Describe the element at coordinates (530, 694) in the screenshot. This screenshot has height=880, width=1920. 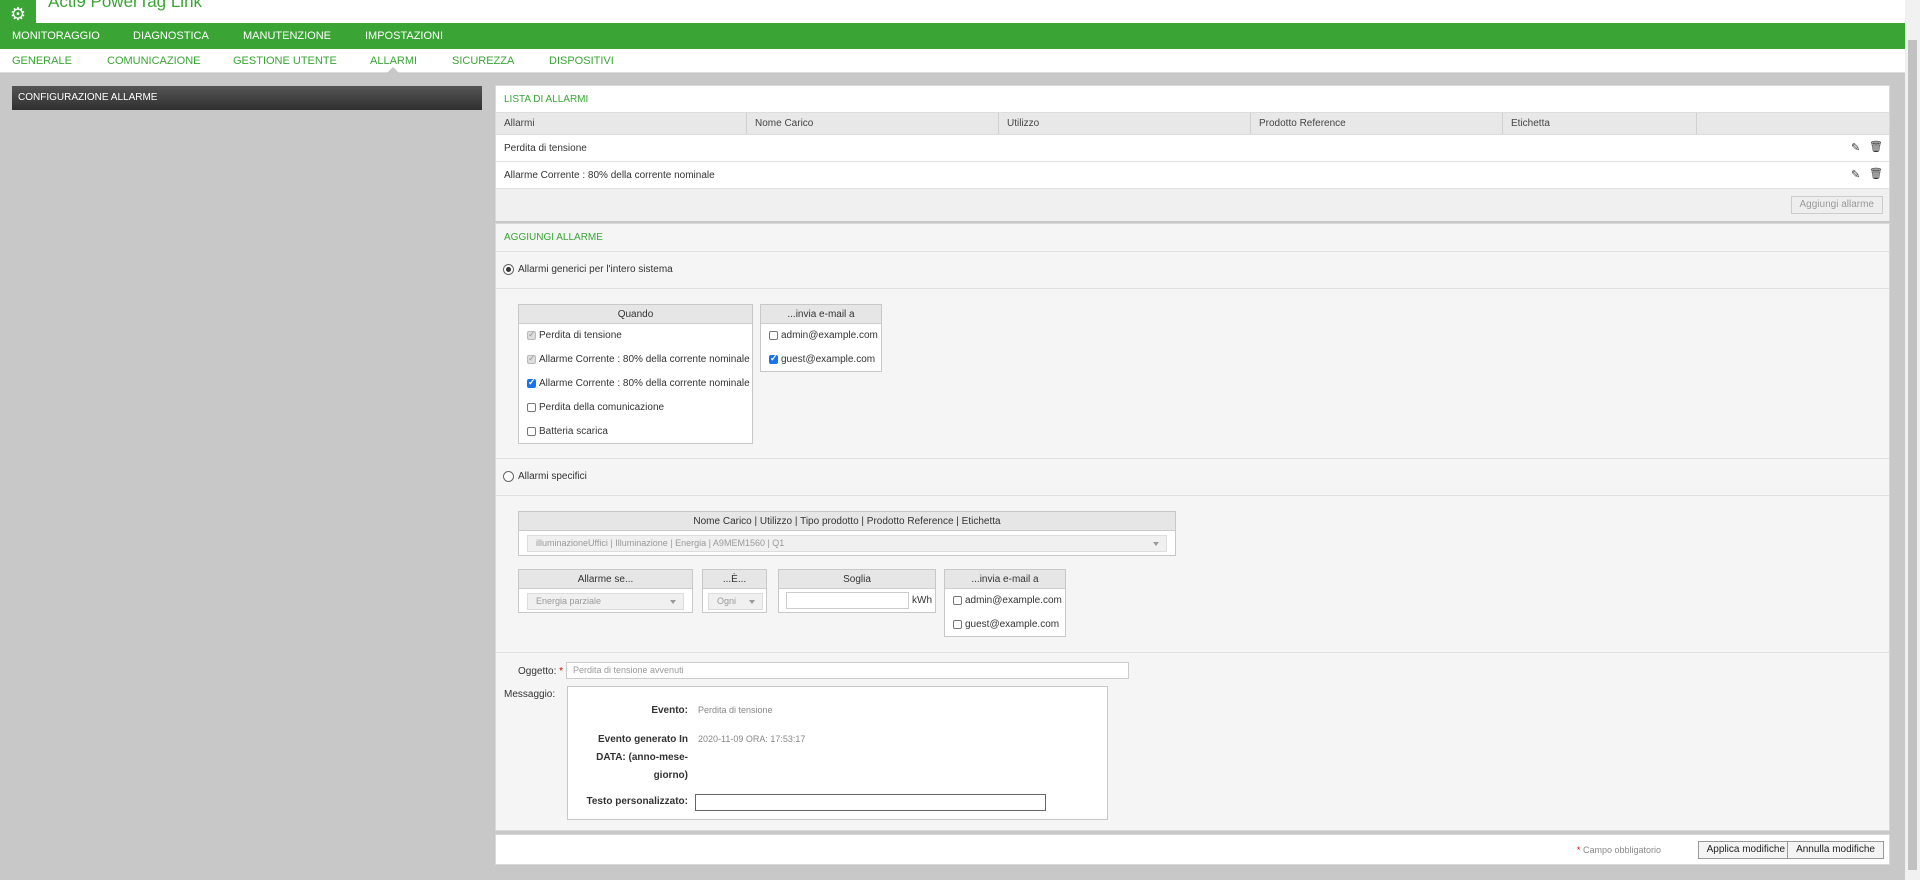
I see `message-label: Messaggio:` at that location.